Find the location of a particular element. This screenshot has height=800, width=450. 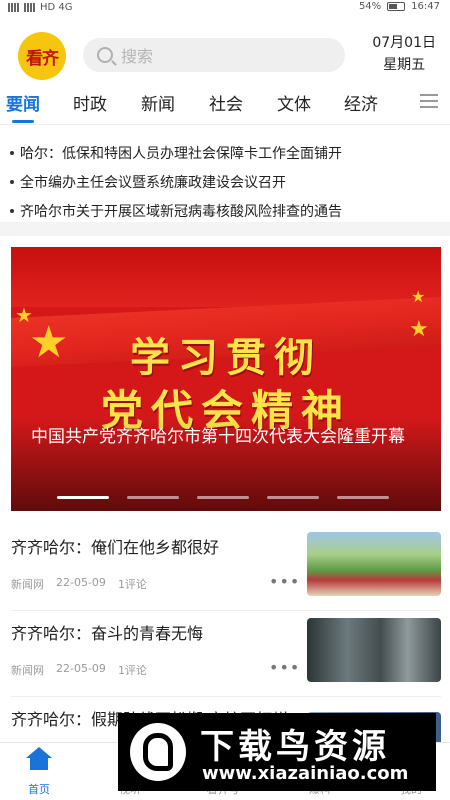

date-text: 07月01日 is located at coordinates (404, 43).